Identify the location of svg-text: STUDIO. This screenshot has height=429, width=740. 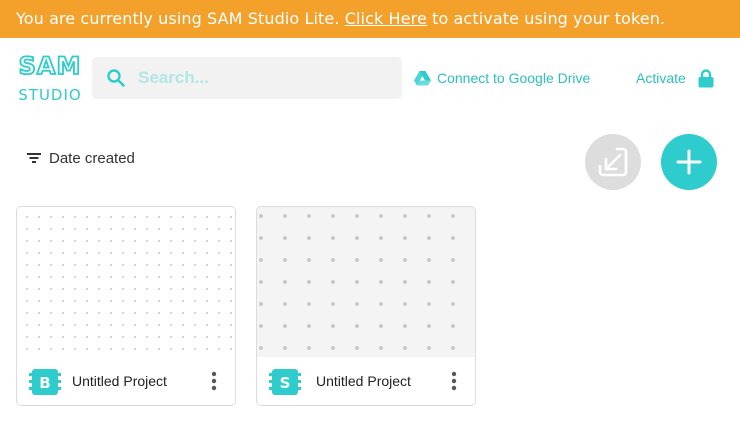
(49, 95).